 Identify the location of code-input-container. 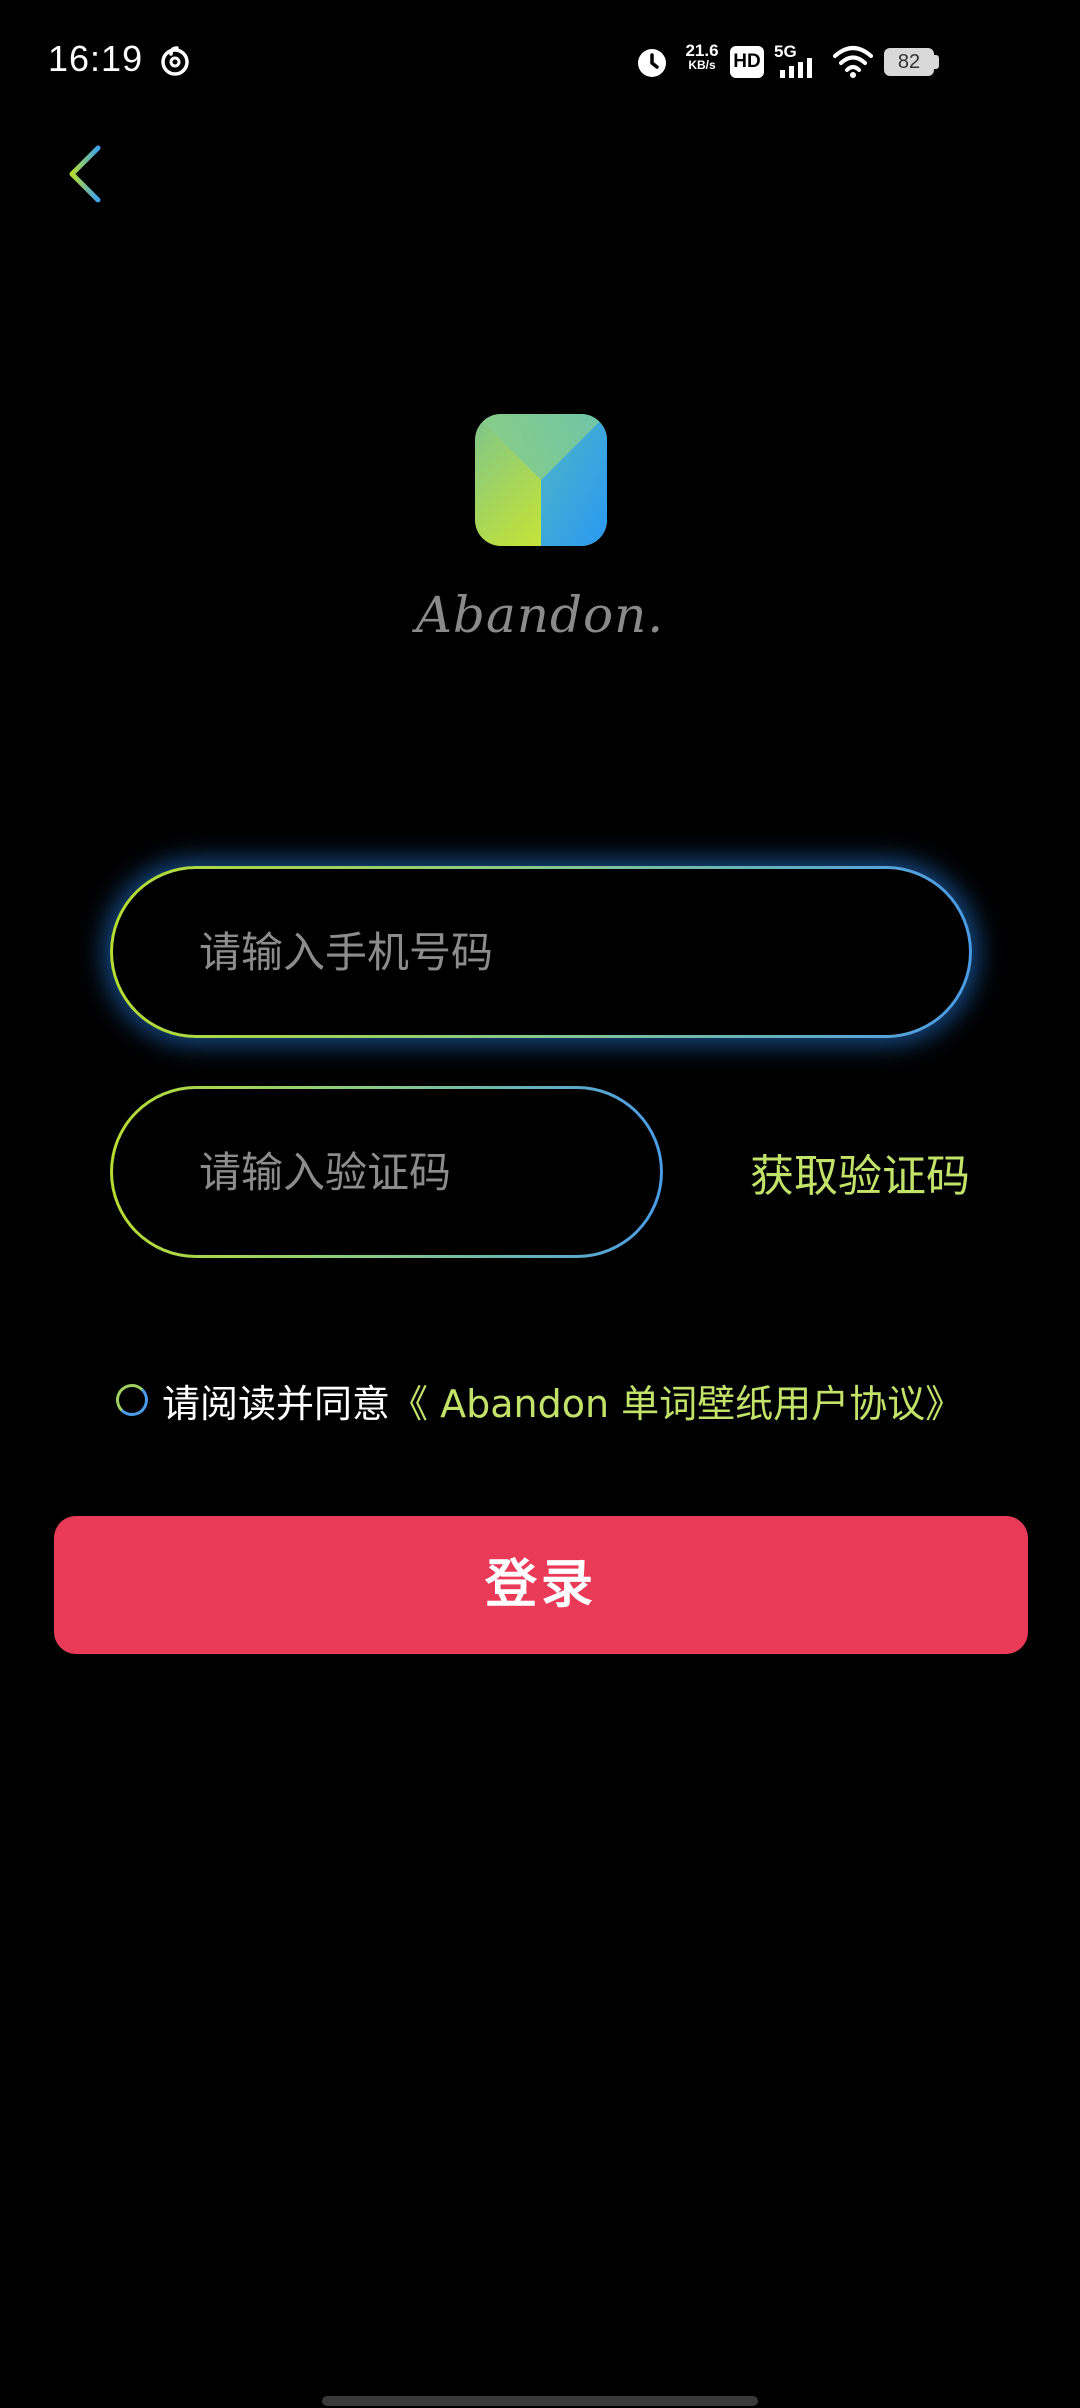
(386, 1172).